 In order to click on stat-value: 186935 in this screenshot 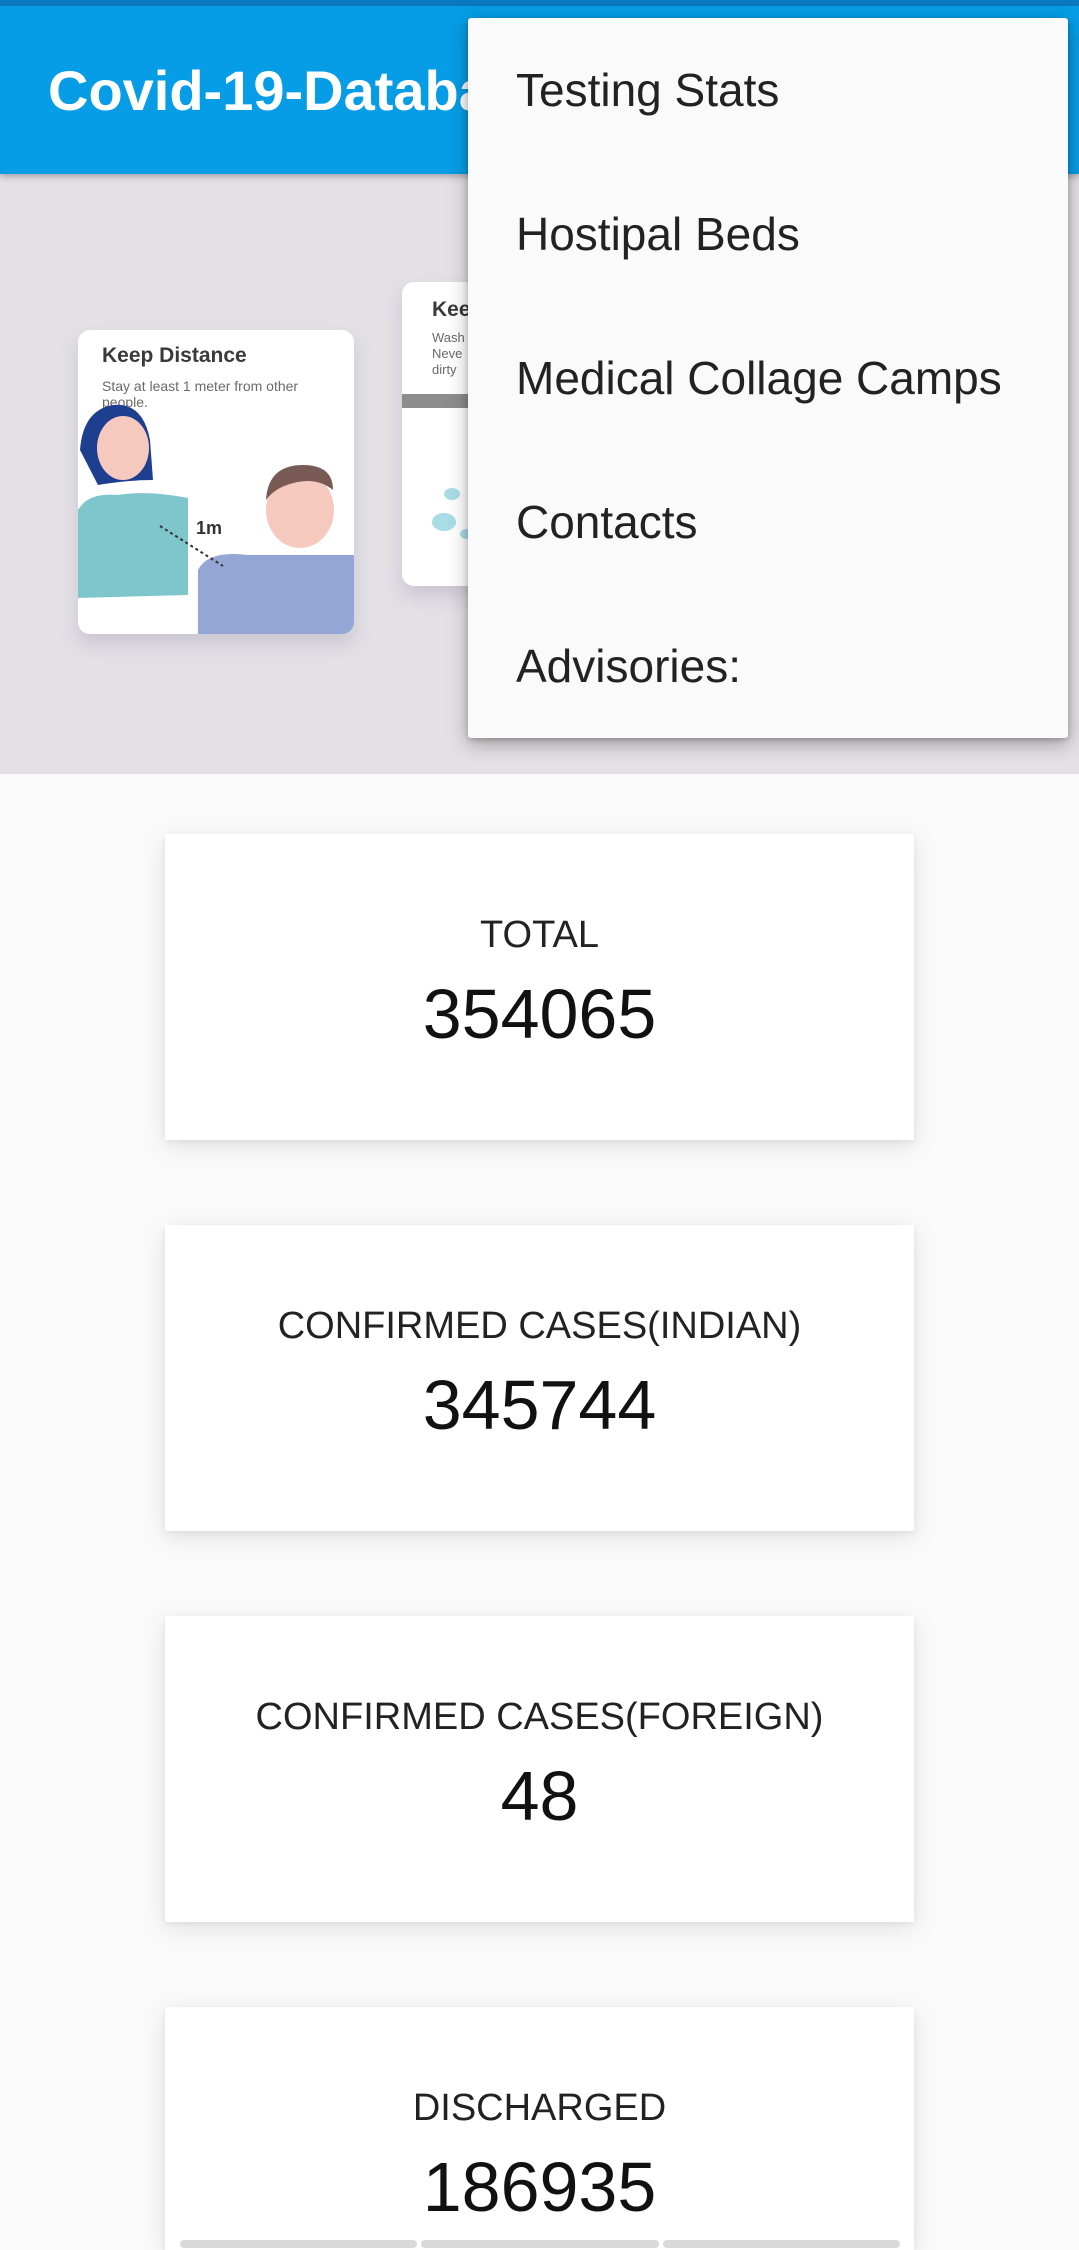, I will do `click(539, 2187)`.